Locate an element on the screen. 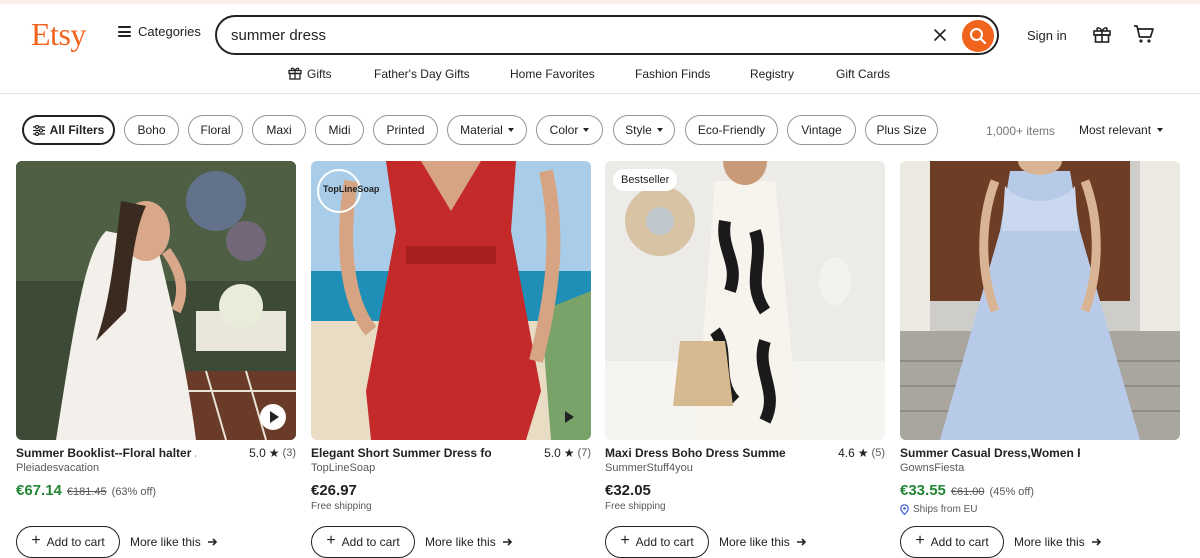 The width and height of the screenshot is (1200, 558). filter-label: Material is located at coordinates (481, 130).